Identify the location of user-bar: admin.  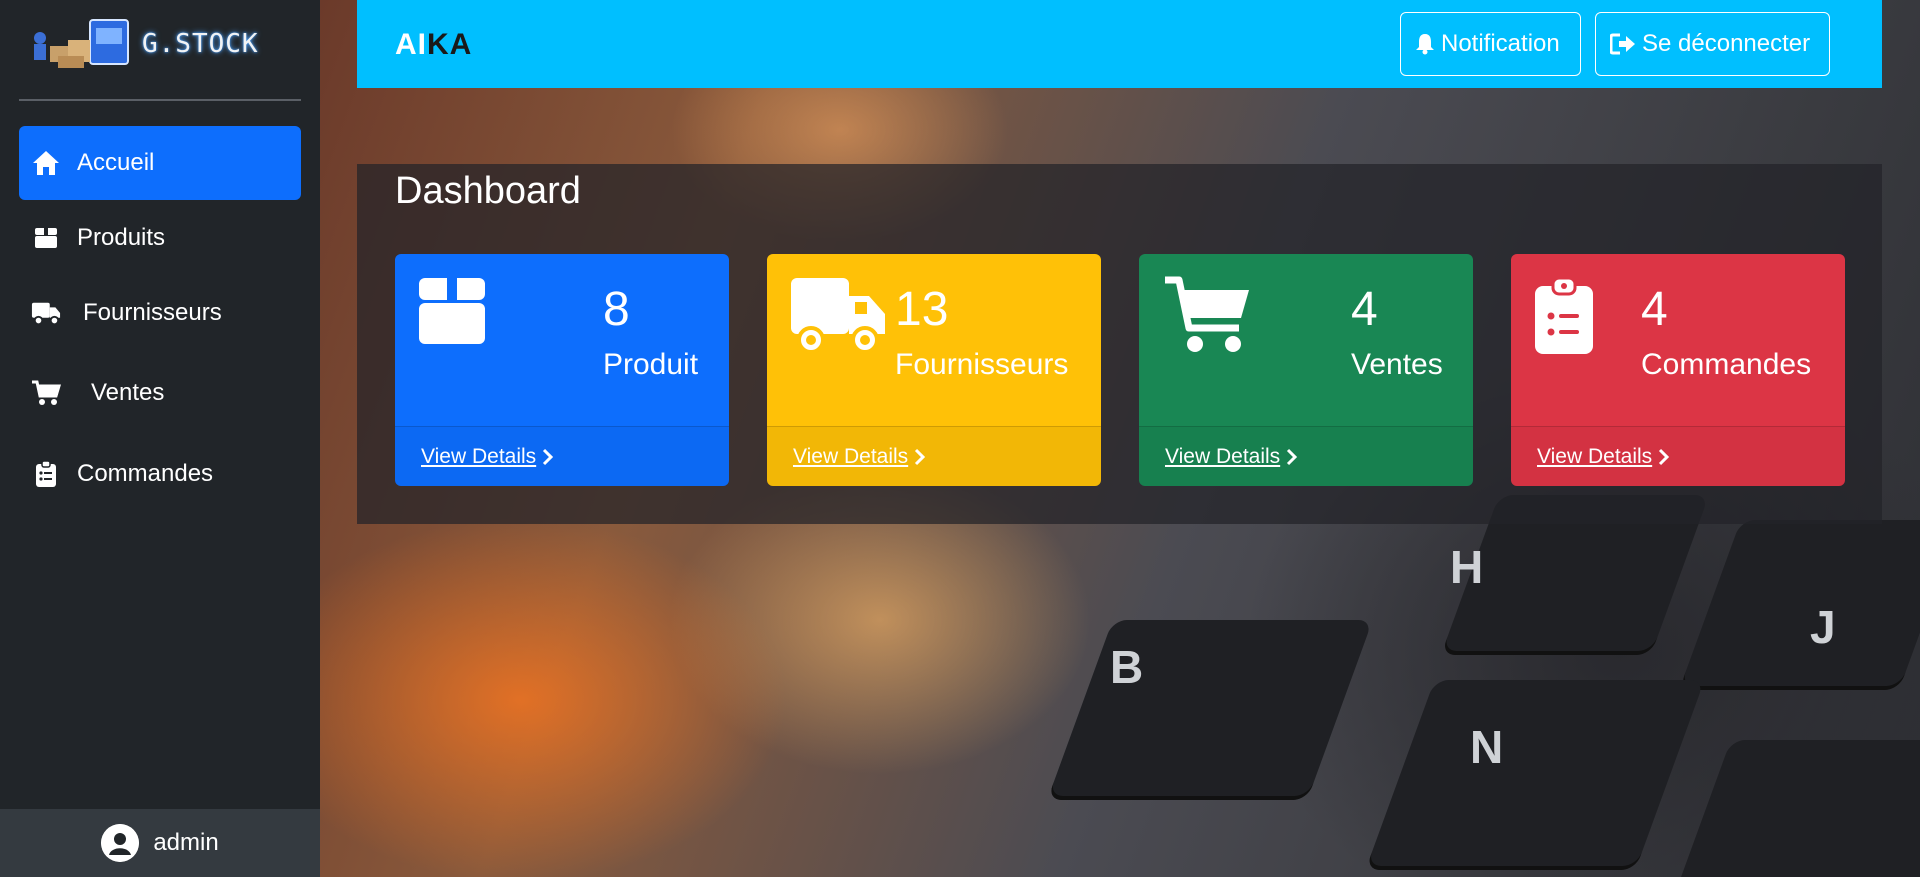
(160, 843).